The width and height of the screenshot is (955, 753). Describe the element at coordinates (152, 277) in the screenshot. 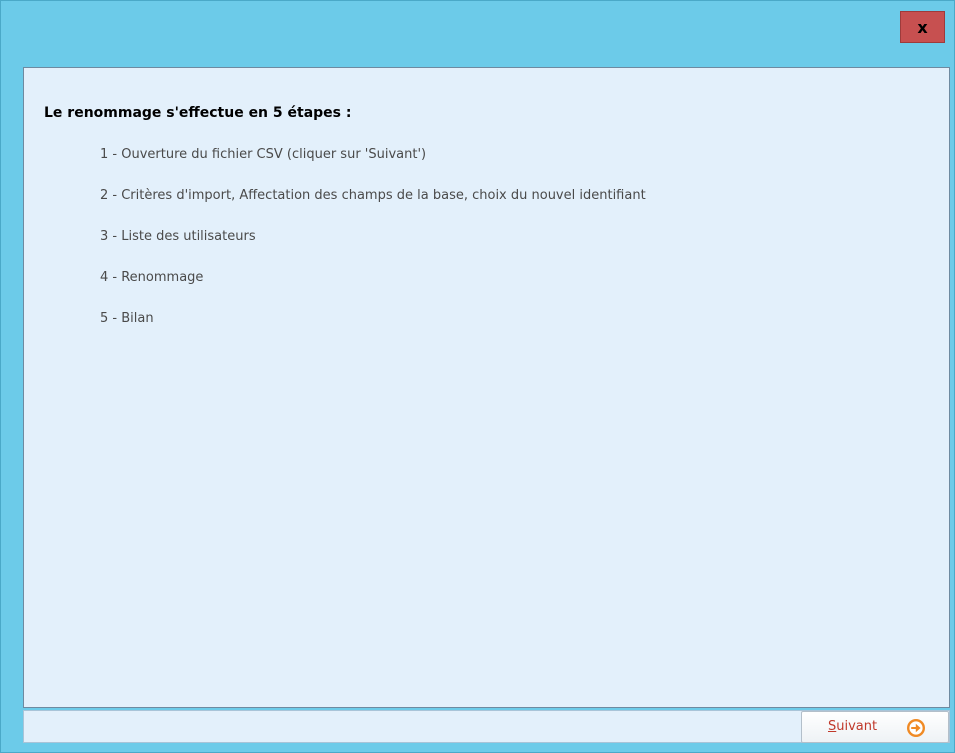

I see `step-item: 4 - Renommage` at that location.